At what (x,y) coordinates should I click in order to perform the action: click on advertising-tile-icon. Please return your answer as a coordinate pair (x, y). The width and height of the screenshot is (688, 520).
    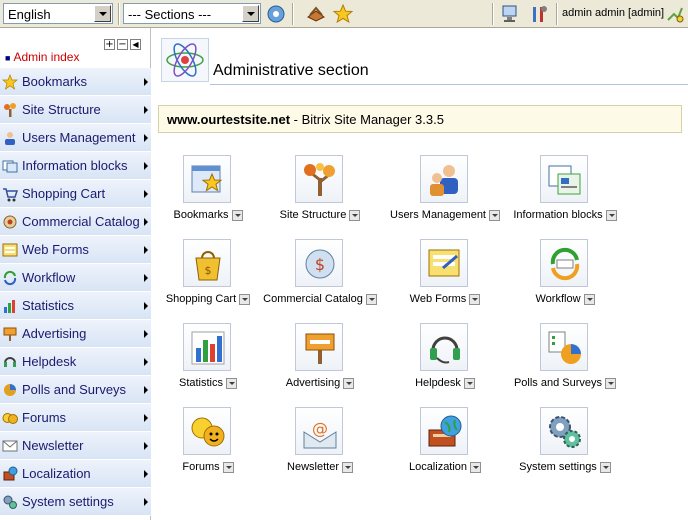
    Looking at the image, I should click on (319, 347).